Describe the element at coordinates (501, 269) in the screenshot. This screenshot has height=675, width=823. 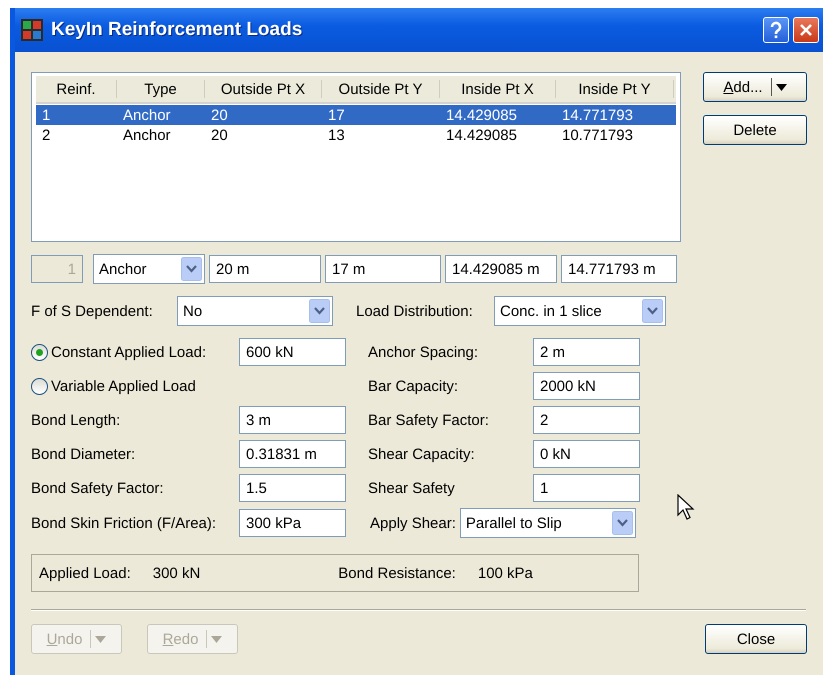
I see `input-field: 14.429085 m` at that location.